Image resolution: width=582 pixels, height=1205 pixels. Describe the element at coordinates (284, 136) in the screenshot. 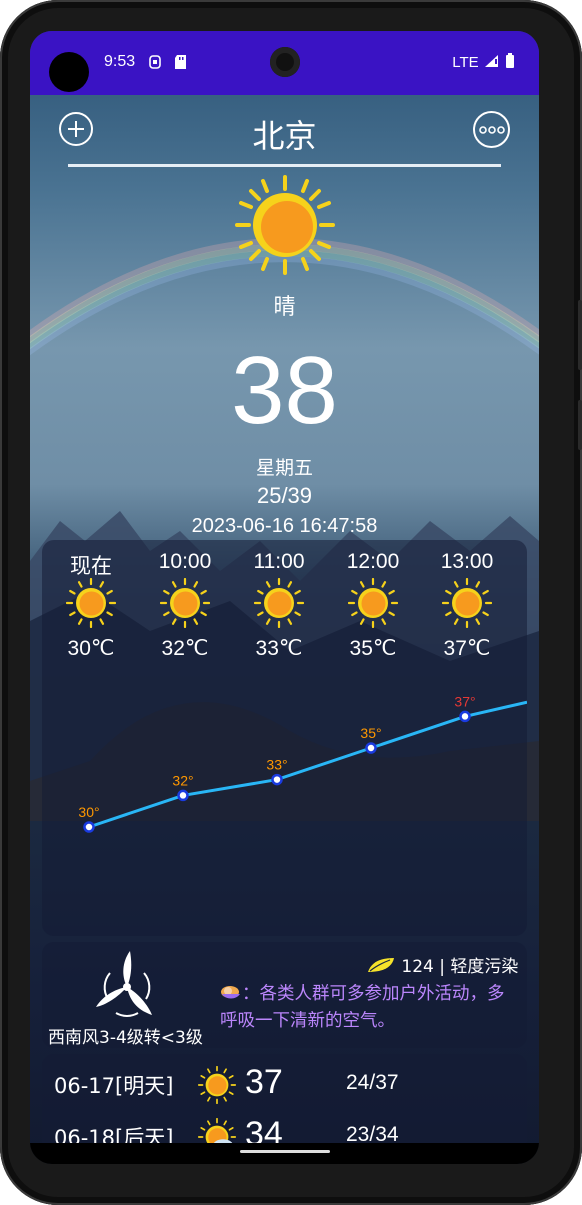

I see `city-title: 北京` at that location.